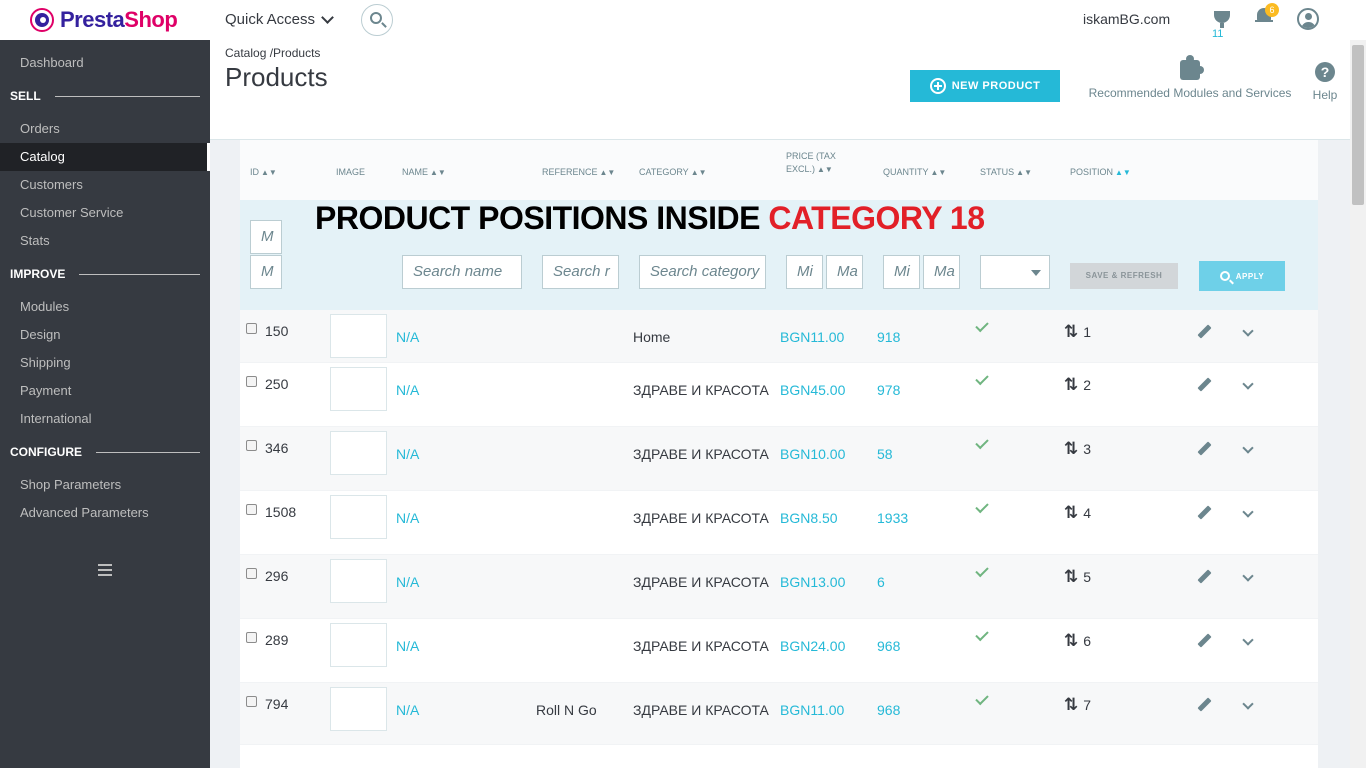 The width and height of the screenshot is (1366, 768). I want to click on scrollbar-thumb, so click(1358, 125).